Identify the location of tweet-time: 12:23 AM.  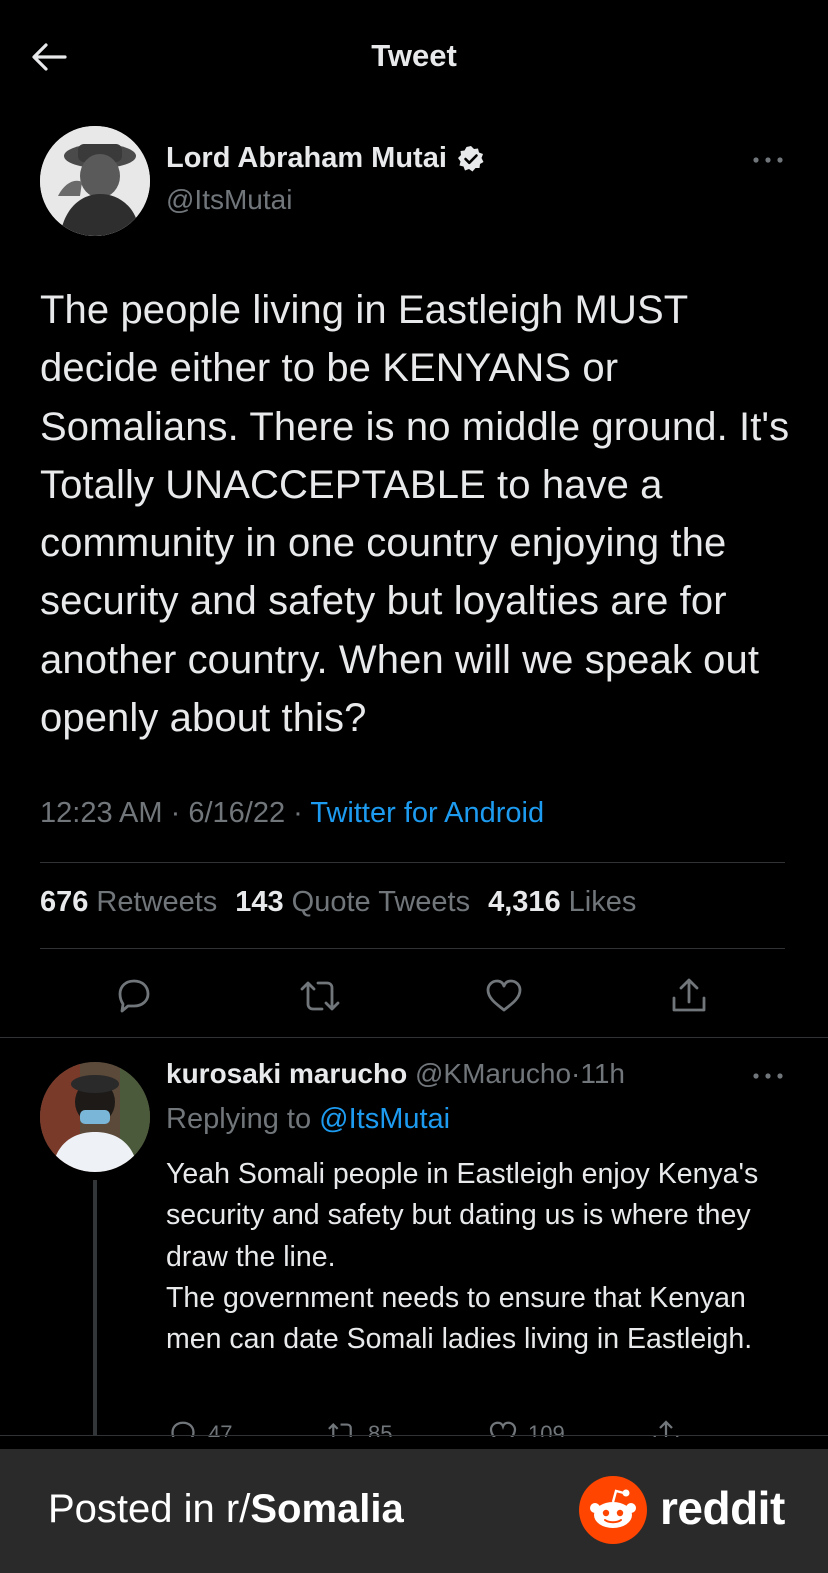
(101, 813).